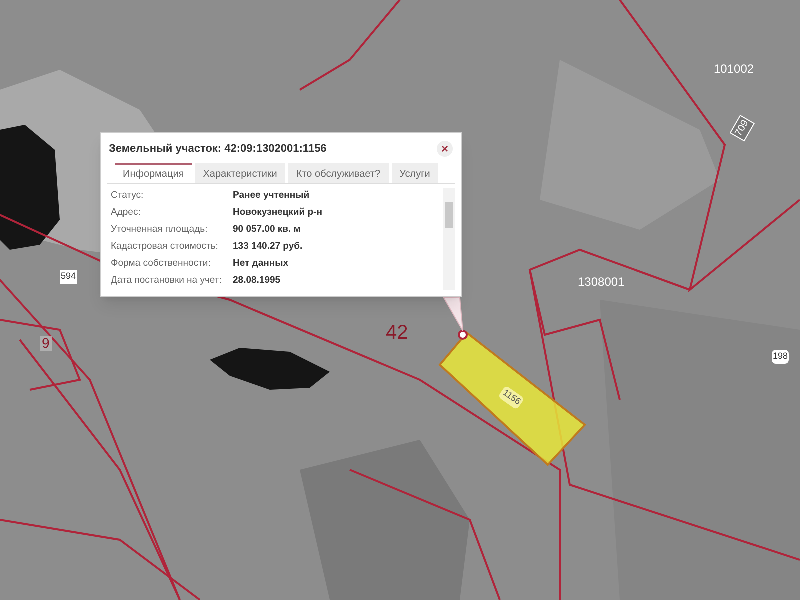  I want to click on field-value: 90 057.00 кв. м, so click(267, 230).